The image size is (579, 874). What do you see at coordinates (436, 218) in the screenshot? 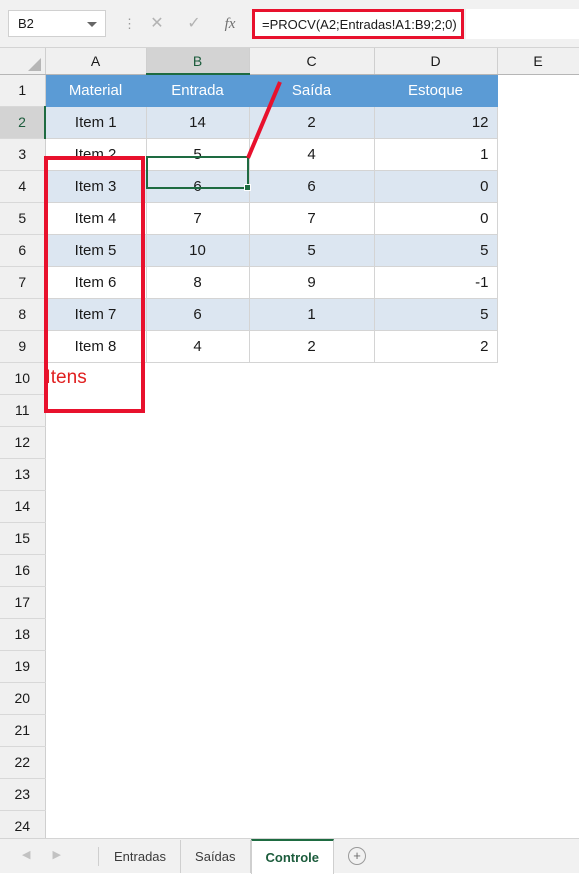
I see `data-cell: 0` at bounding box center [436, 218].